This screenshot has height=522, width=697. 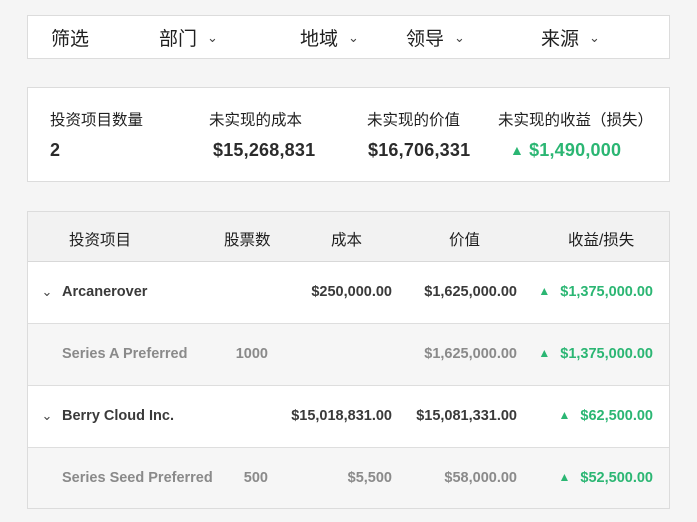 I want to click on cell-gain: ▲ $52,500.00, so click(x=605, y=478).